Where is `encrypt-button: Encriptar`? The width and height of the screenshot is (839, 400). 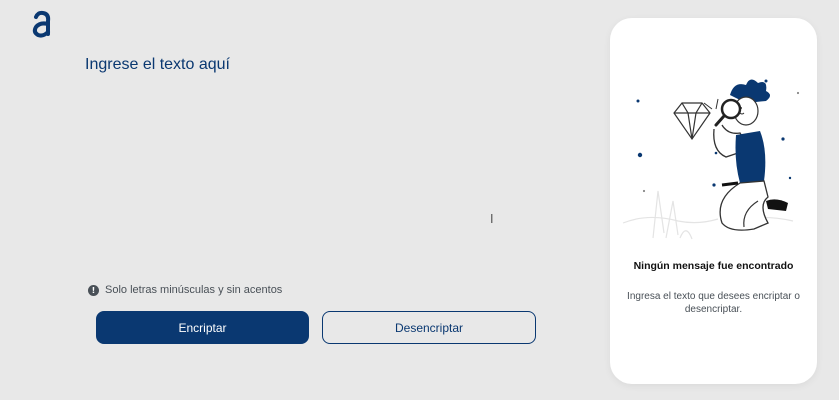
encrypt-button: Encriptar is located at coordinates (202, 327).